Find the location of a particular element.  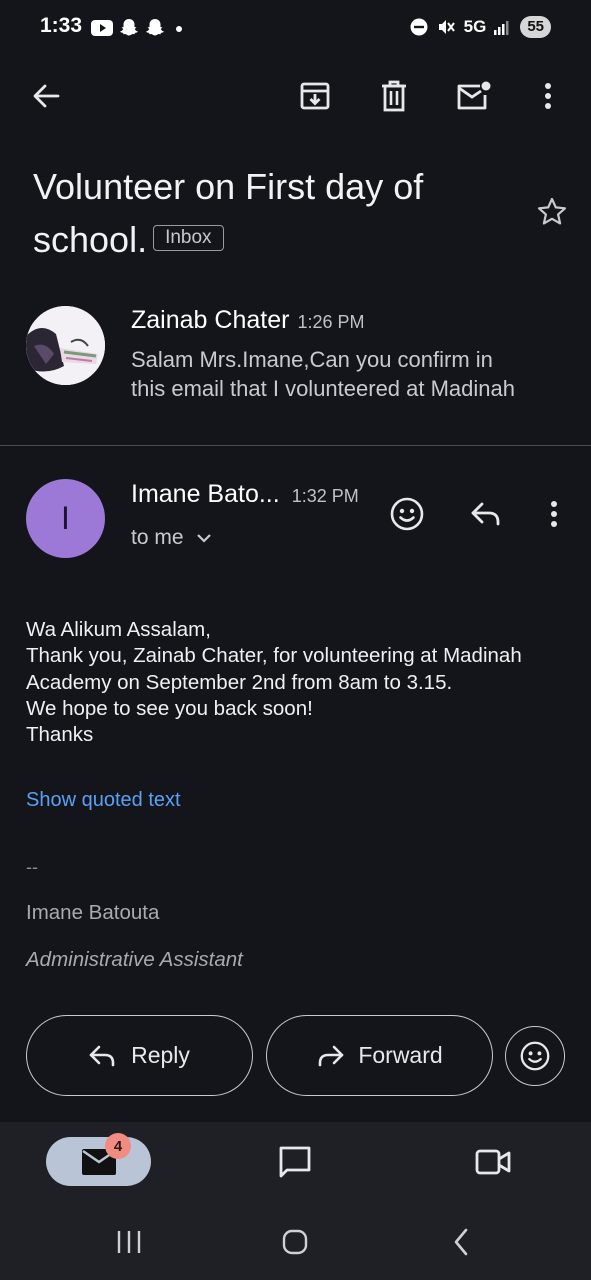

recent-apps-button is located at coordinates (129, 1242).